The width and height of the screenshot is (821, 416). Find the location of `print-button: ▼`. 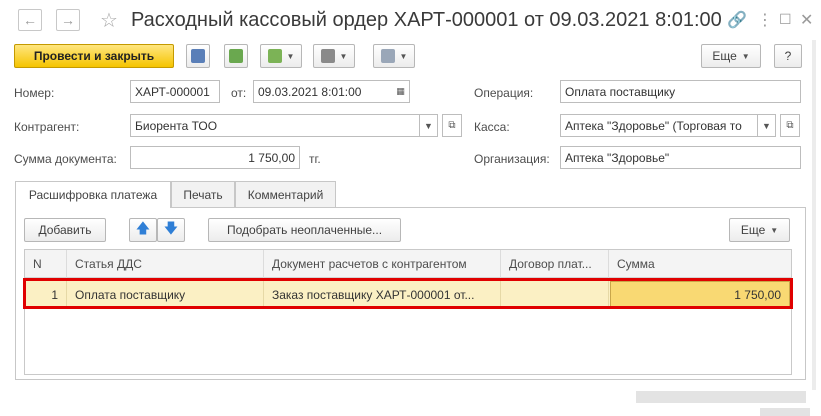

print-button: ▼ is located at coordinates (334, 56).